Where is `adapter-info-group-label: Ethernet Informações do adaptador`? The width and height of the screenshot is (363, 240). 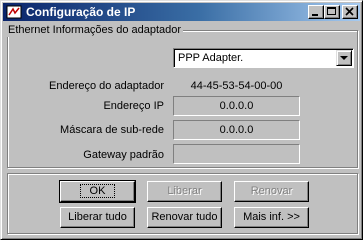
adapter-info-group-label: Ethernet Informações do adaptador is located at coordinates (95, 30).